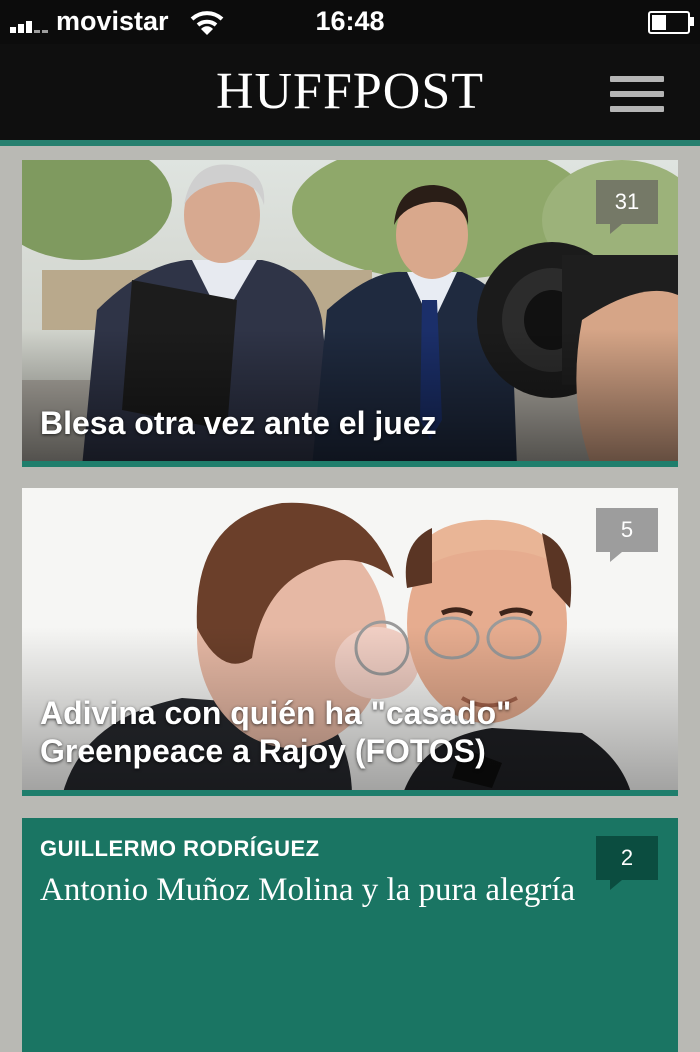  I want to click on comment-bubble-icon: 2, so click(627, 863).